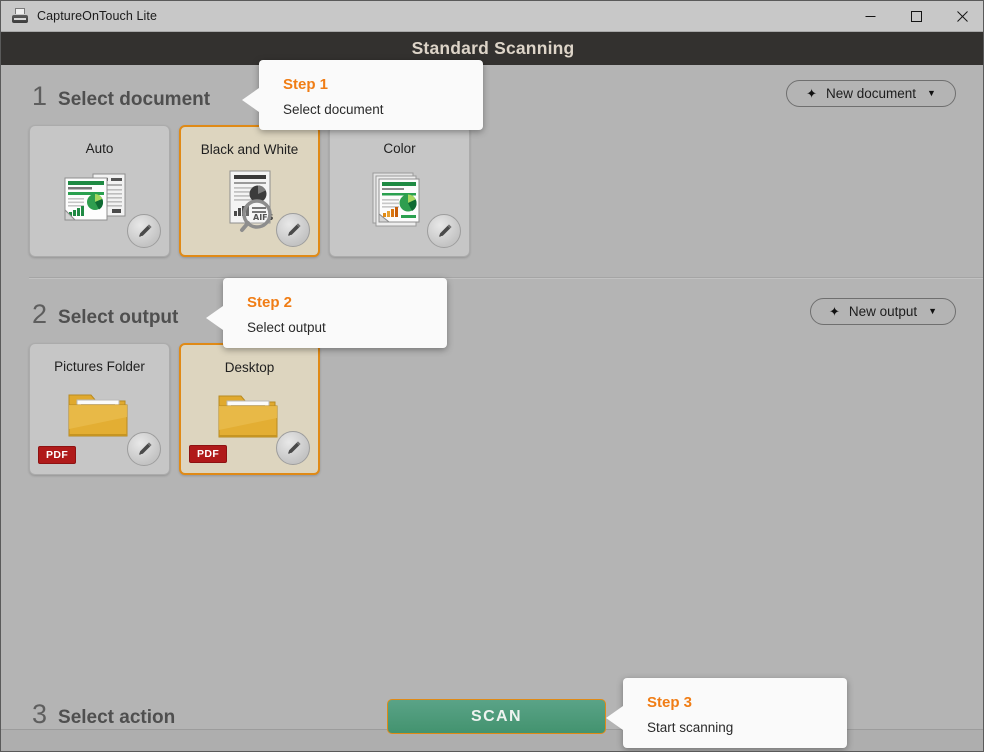  I want to click on section-header-select-output: 2 Select output, so click(105, 318).